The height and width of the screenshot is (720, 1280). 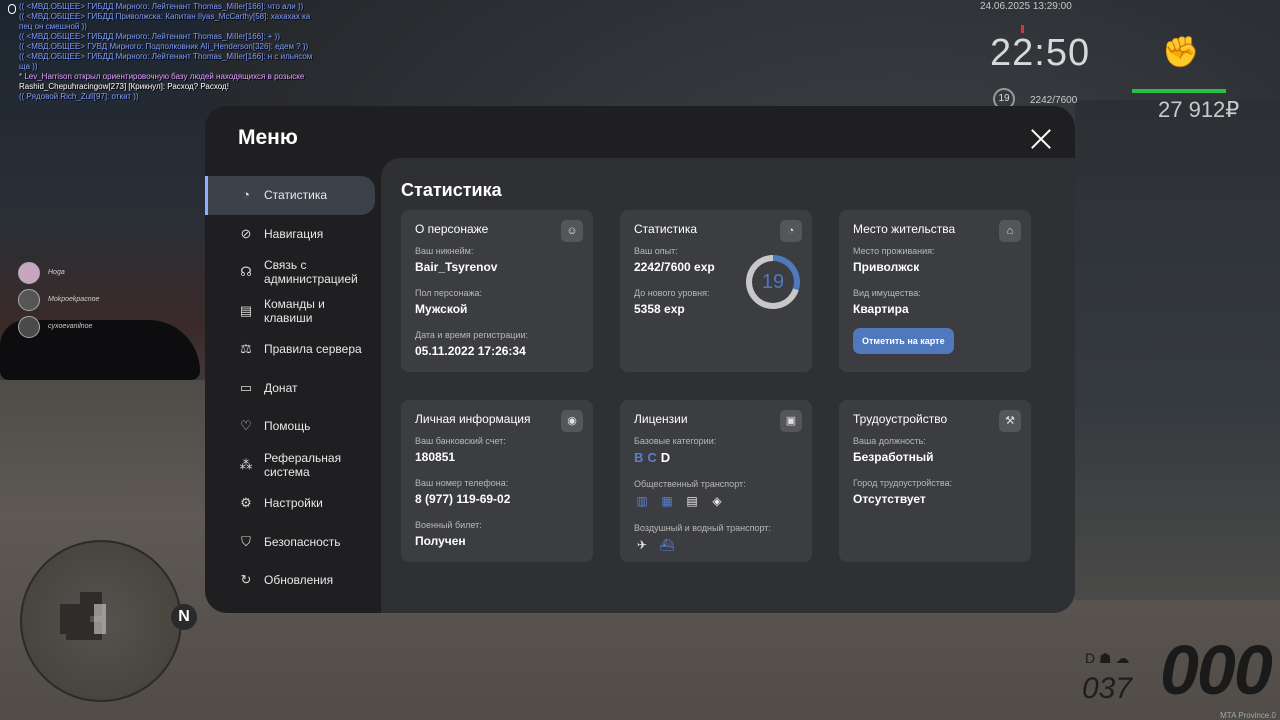 What do you see at coordinates (28, 66) in the screenshot?
I see `chat-line: ща ))` at bounding box center [28, 66].